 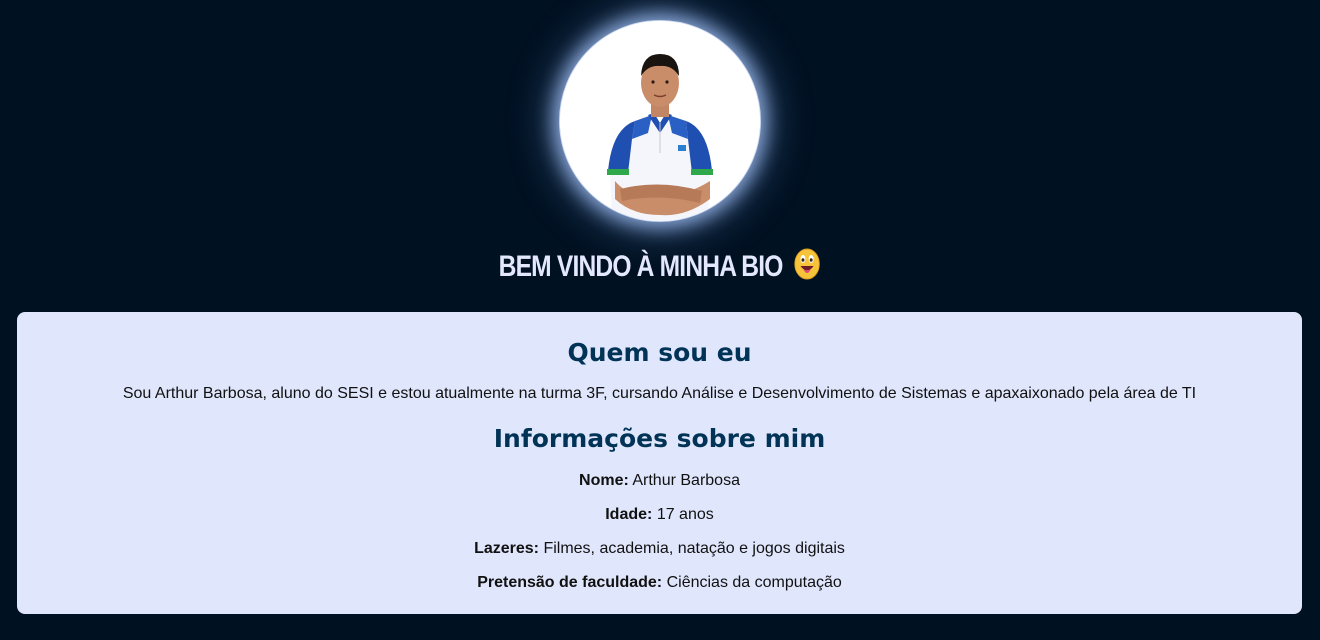 I want to click on profile-avatar, so click(x=660, y=121).